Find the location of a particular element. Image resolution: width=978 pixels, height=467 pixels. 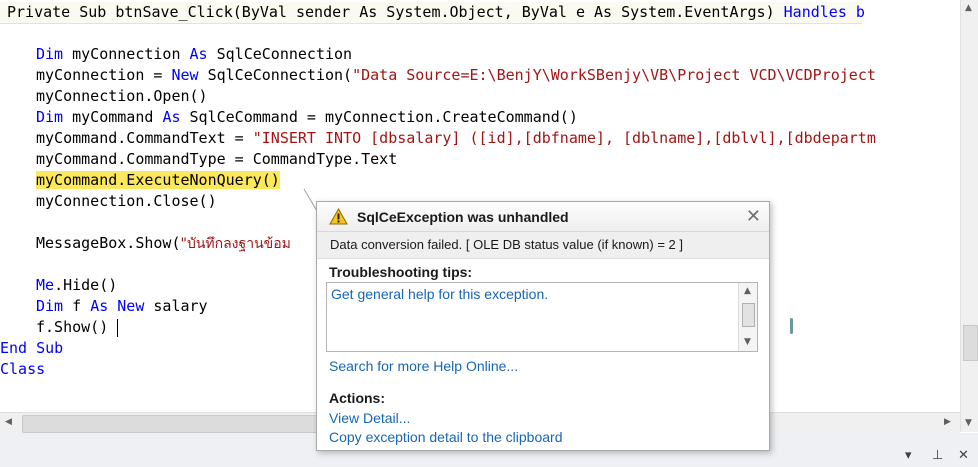

troubleshooting-tips-list: Get general help for this exception. ▲ ▼ is located at coordinates (542, 317).